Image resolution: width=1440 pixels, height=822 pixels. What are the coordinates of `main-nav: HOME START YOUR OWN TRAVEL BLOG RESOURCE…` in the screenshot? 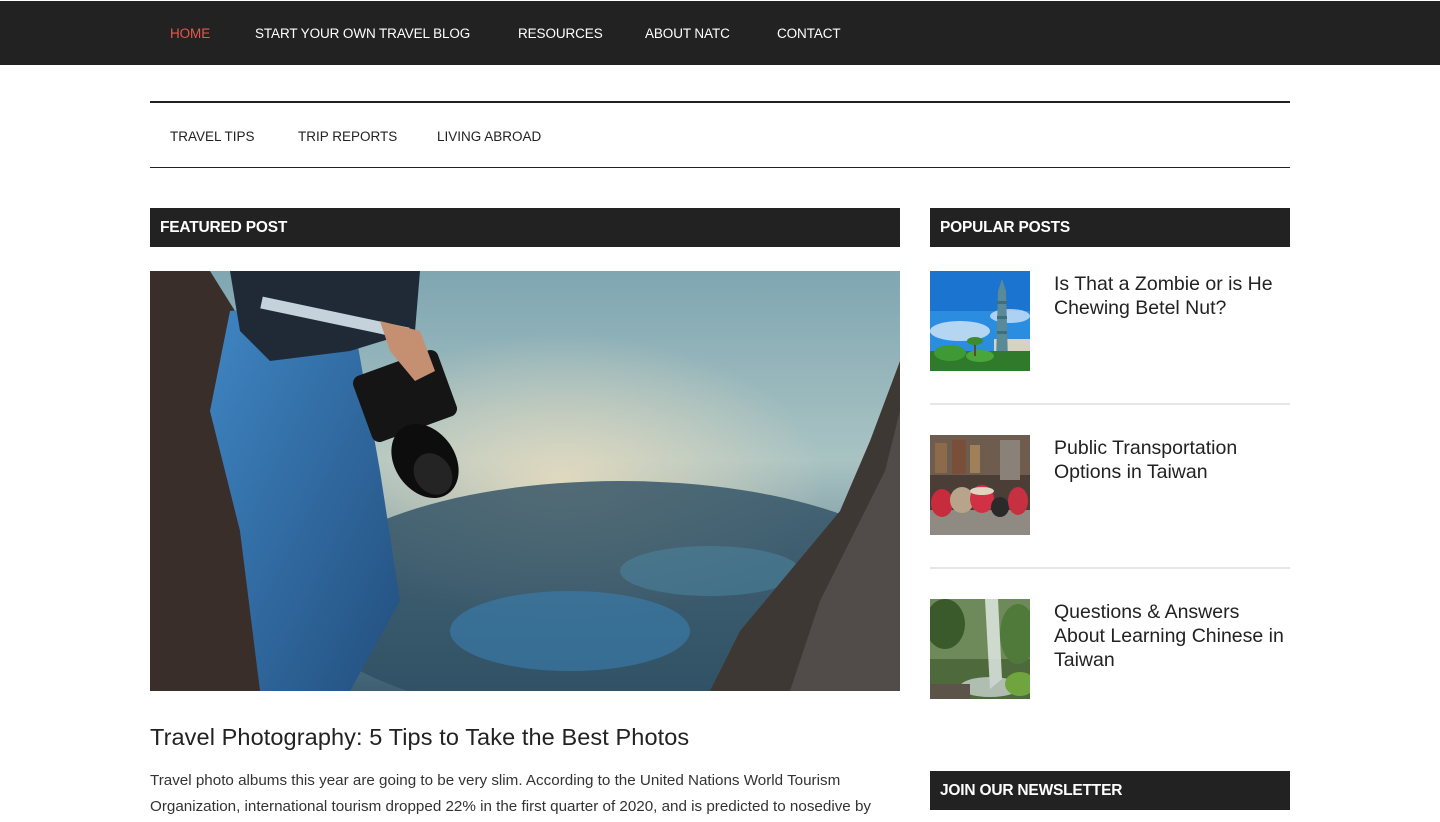 It's located at (720, 33).